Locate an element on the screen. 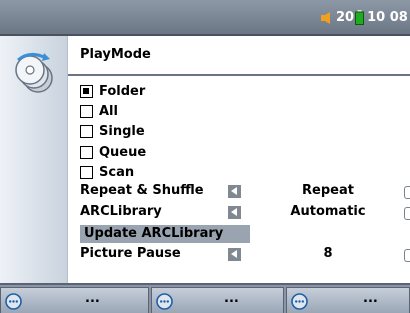 The image size is (410, 313). update-arclibrary-button: Update ARCLibrary is located at coordinates (165, 234).